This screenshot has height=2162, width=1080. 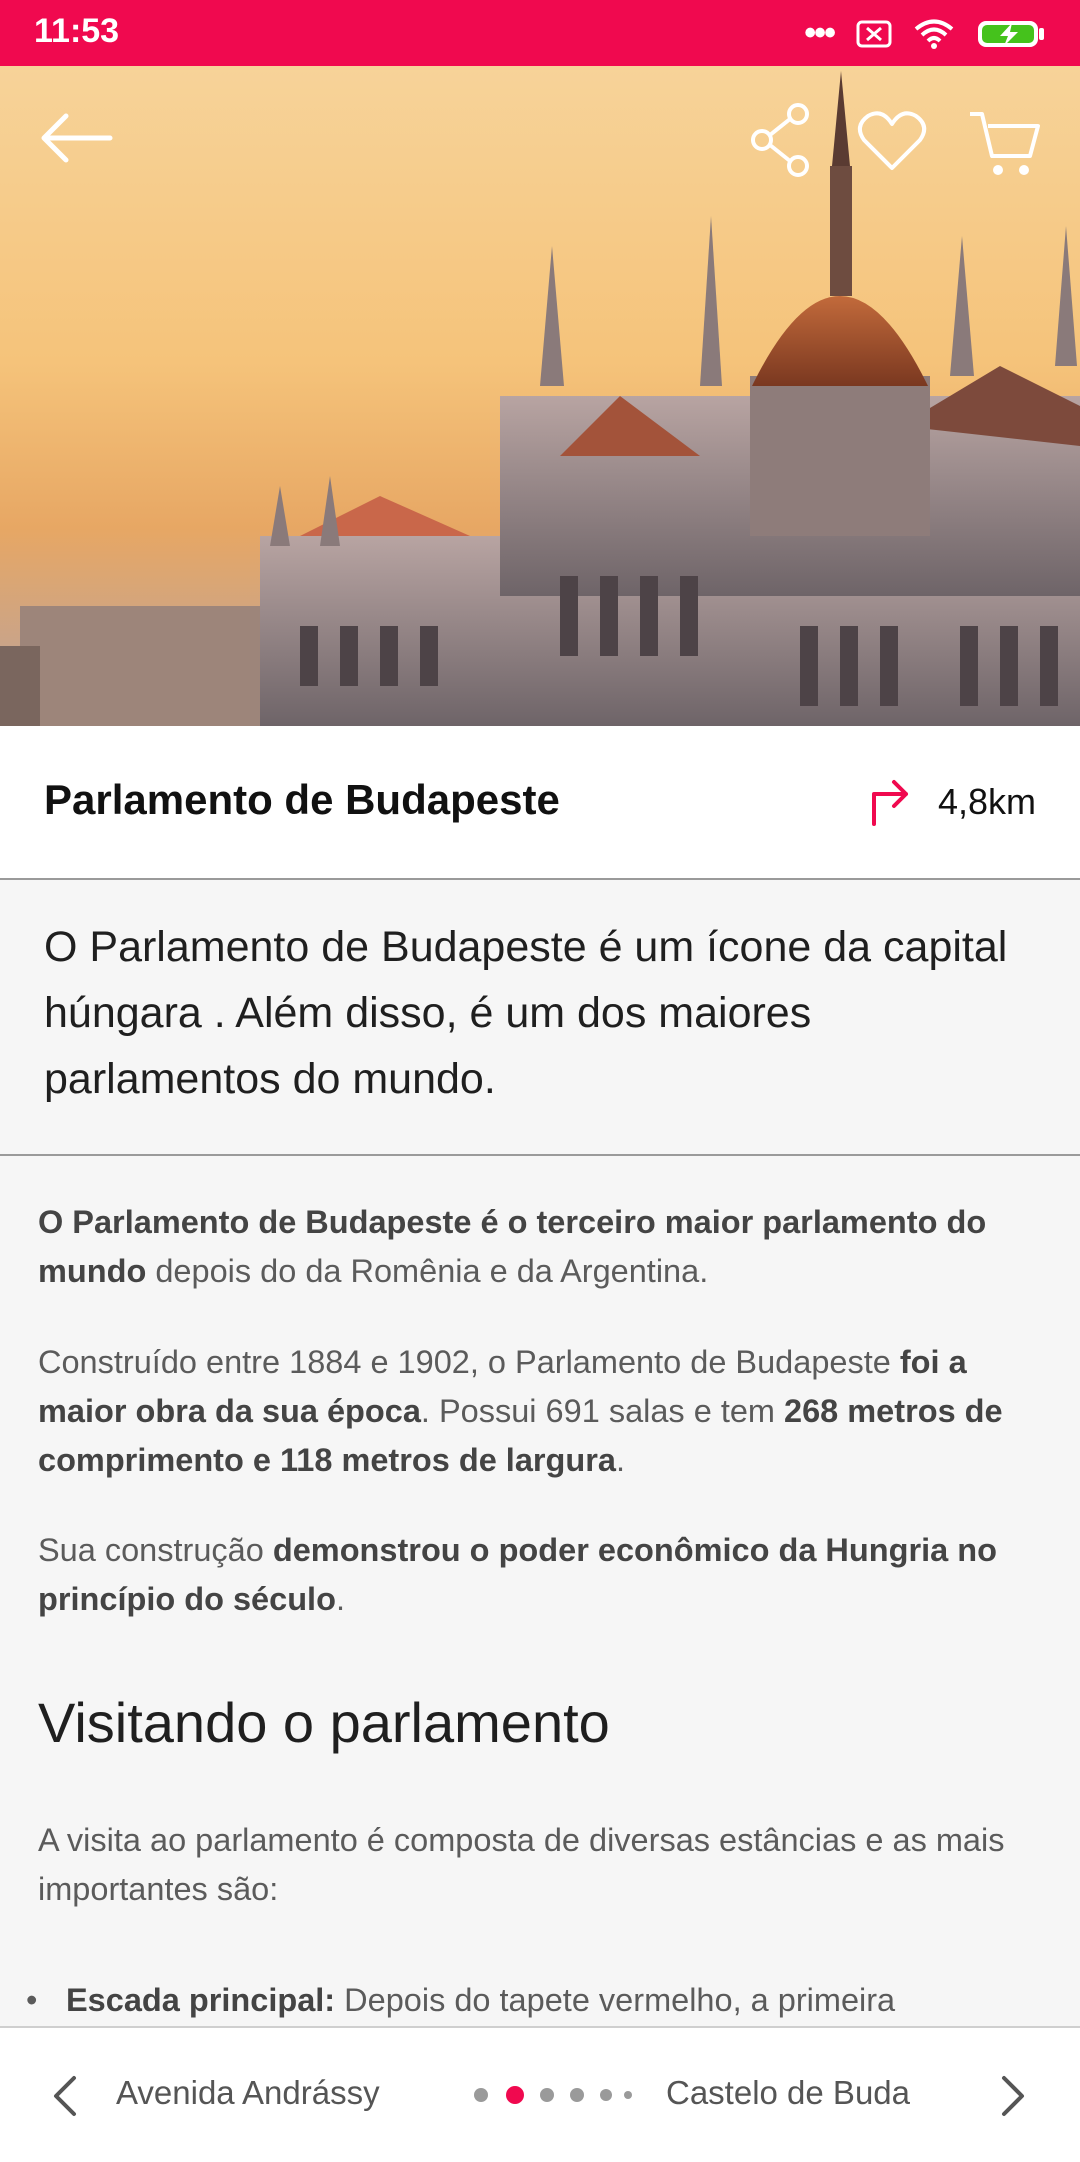 What do you see at coordinates (540, 33) in the screenshot?
I see `status-bar: 11:53 •••` at bounding box center [540, 33].